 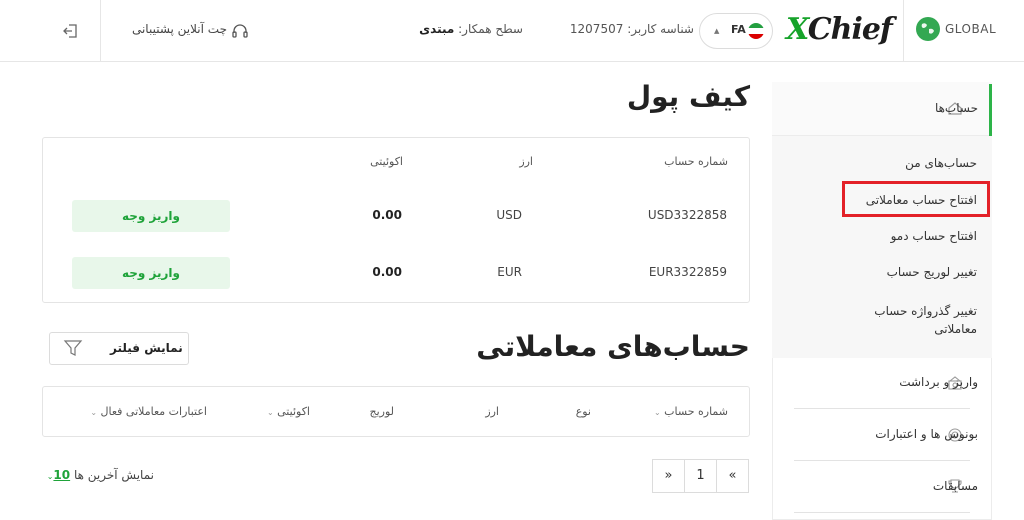 What do you see at coordinates (916, 199) in the screenshot?
I see `highlight-box` at bounding box center [916, 199].